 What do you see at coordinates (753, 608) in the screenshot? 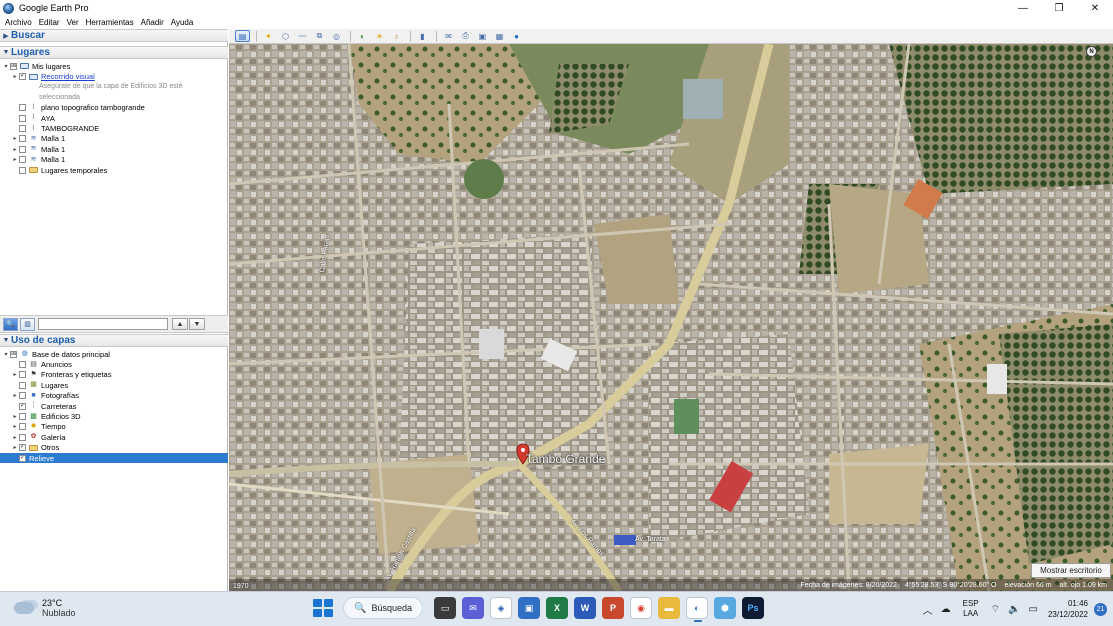
I see `photoshop-icon: Ps` at bounding box center [753, 608].